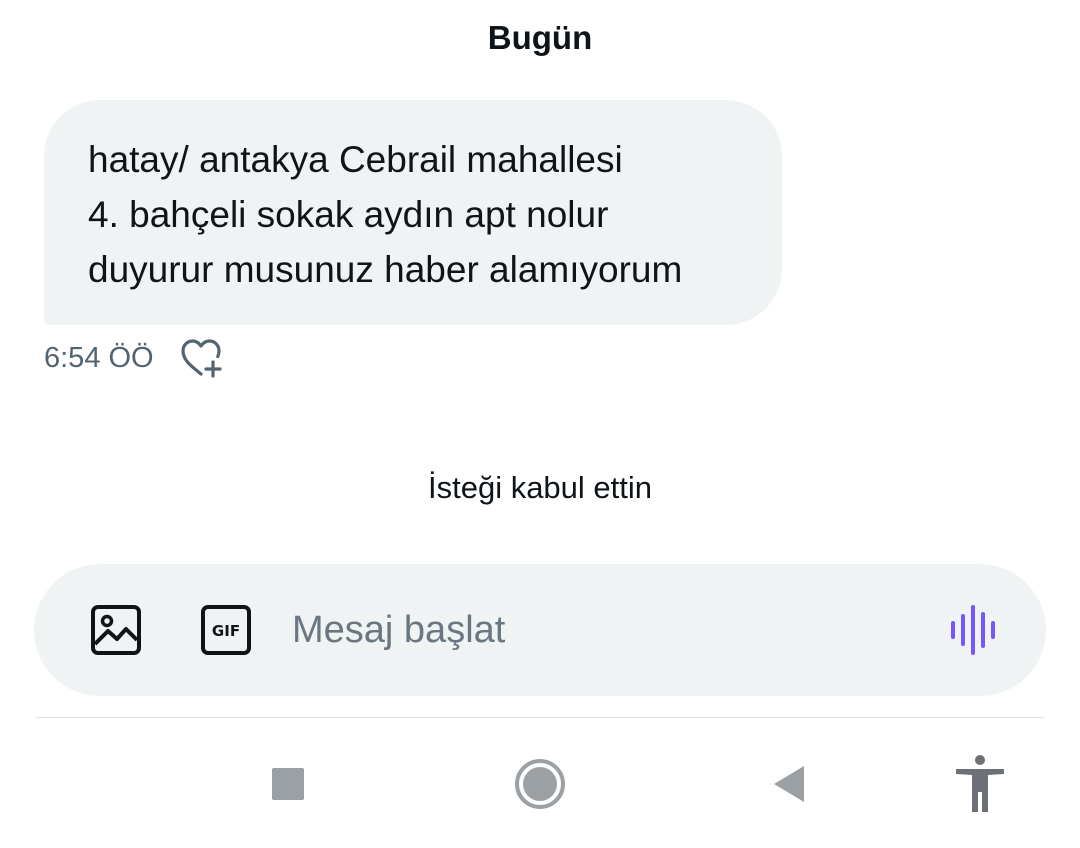 The width and height of the screenshot is (1080, 848). What do you see at coordinates (540, 37) in the screenshot?
I see `date-header: Bugün` at bounding box center [540, 37].